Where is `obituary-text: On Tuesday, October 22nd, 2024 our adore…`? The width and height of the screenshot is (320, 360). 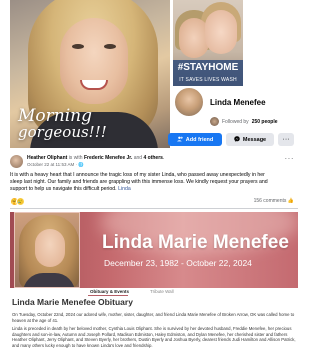
obituary-text: On Tuesday, October 22nd, 2024 our adore… is located at coordinates (154, 331).